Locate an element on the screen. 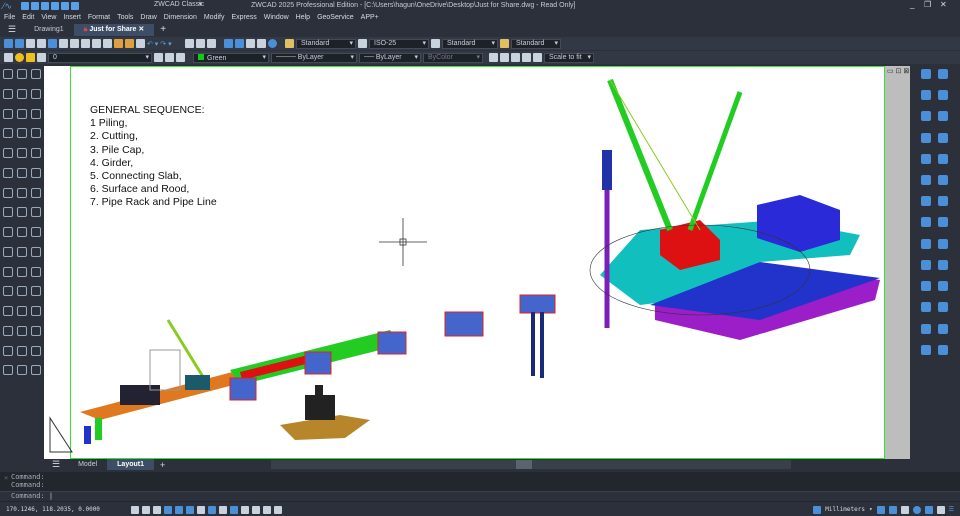 Image resolution: width=960 pixels, height=516 pixels. ortho-icon is located at coordinates (157, 509).